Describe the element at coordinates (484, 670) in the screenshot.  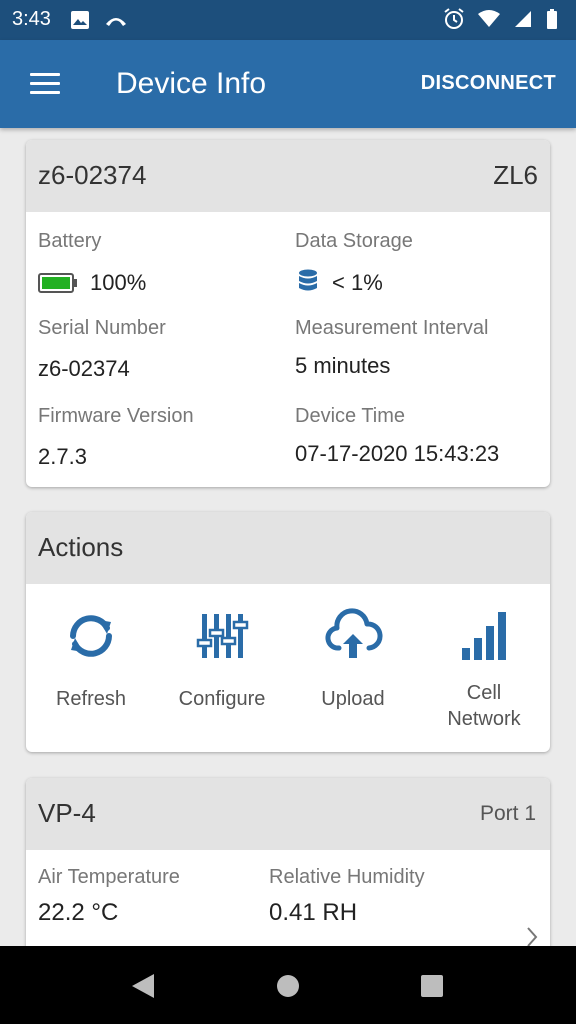
I see `cell-network-button: Cell Network` at that location.